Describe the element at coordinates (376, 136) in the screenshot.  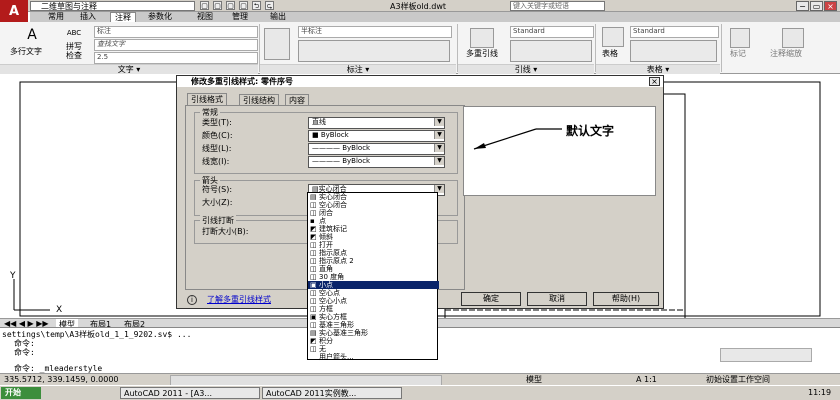
I see `color-select: ■ ByBlock ▼` at that location.